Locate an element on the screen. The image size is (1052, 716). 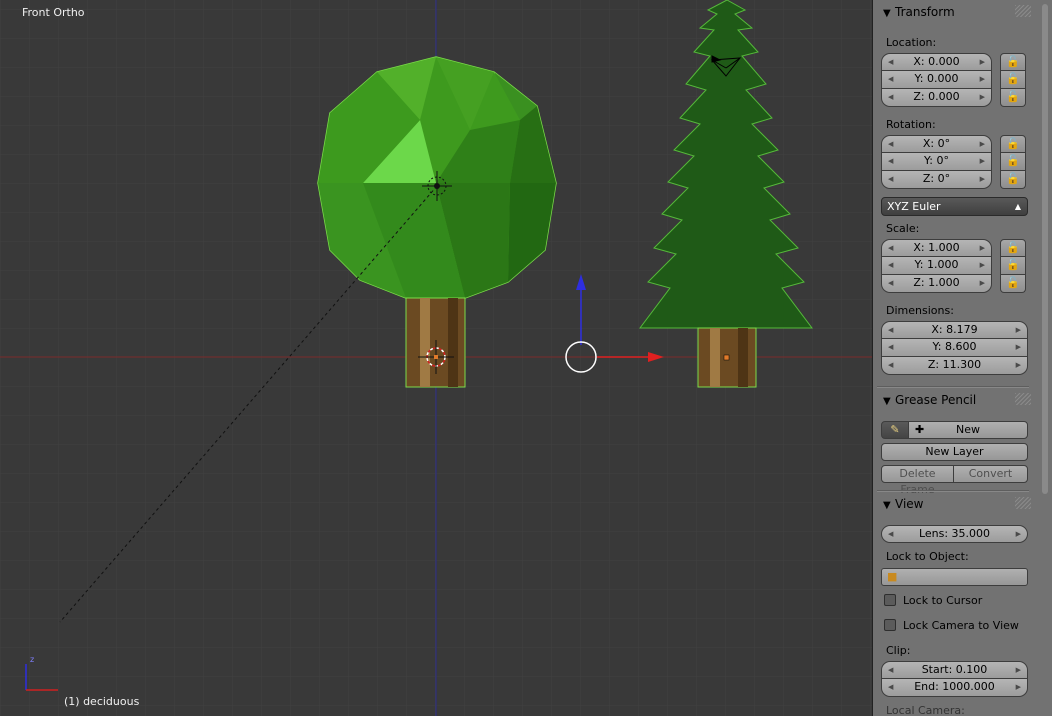
lock-to-cursor-checkbox is located at coordinates (890, 600).